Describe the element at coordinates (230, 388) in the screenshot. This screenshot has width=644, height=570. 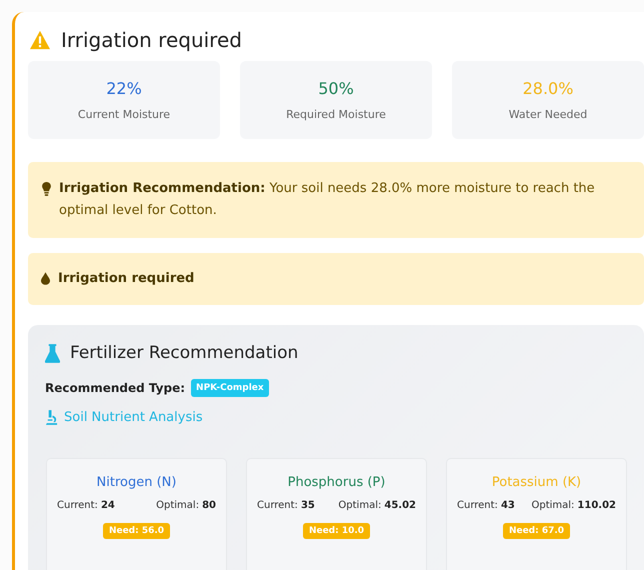
I see `fertilizer-type-badge: NPK-Complex` at that location.